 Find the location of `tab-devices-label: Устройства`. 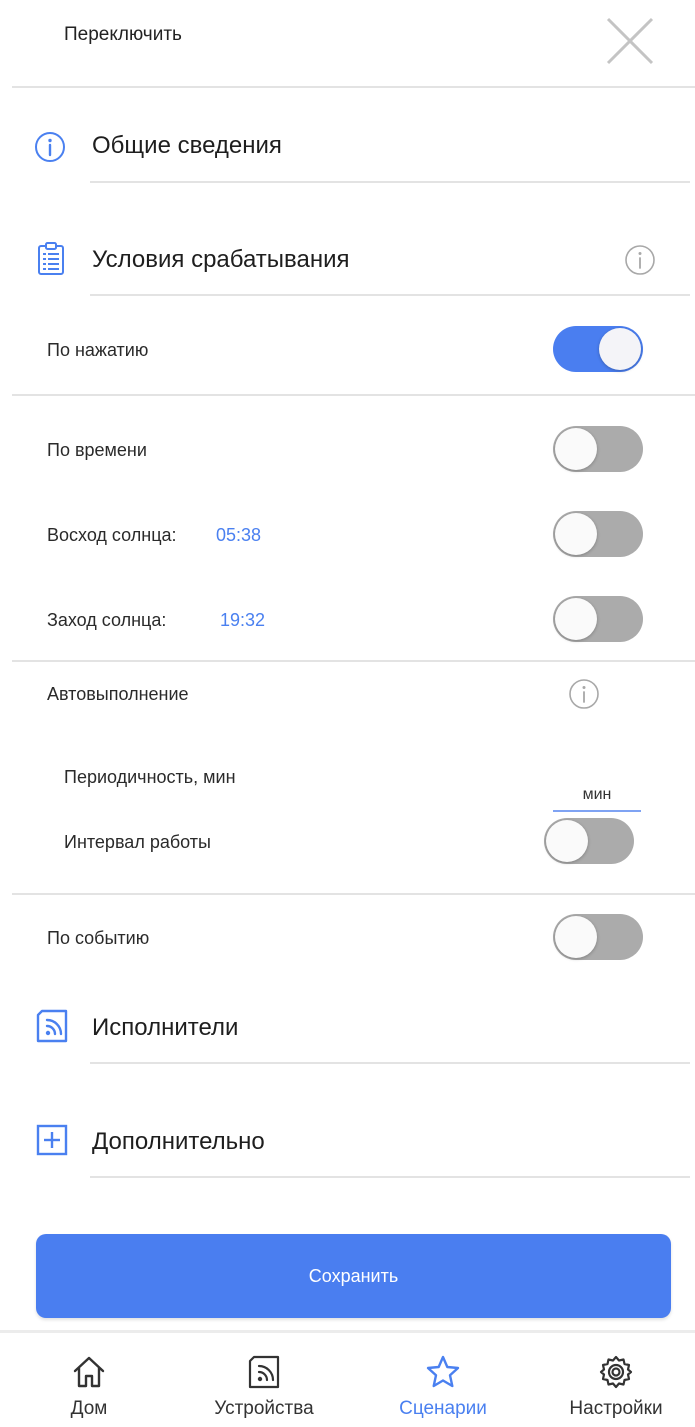

tab-devices-label: Устройства is located at coordinates (264, 1408).